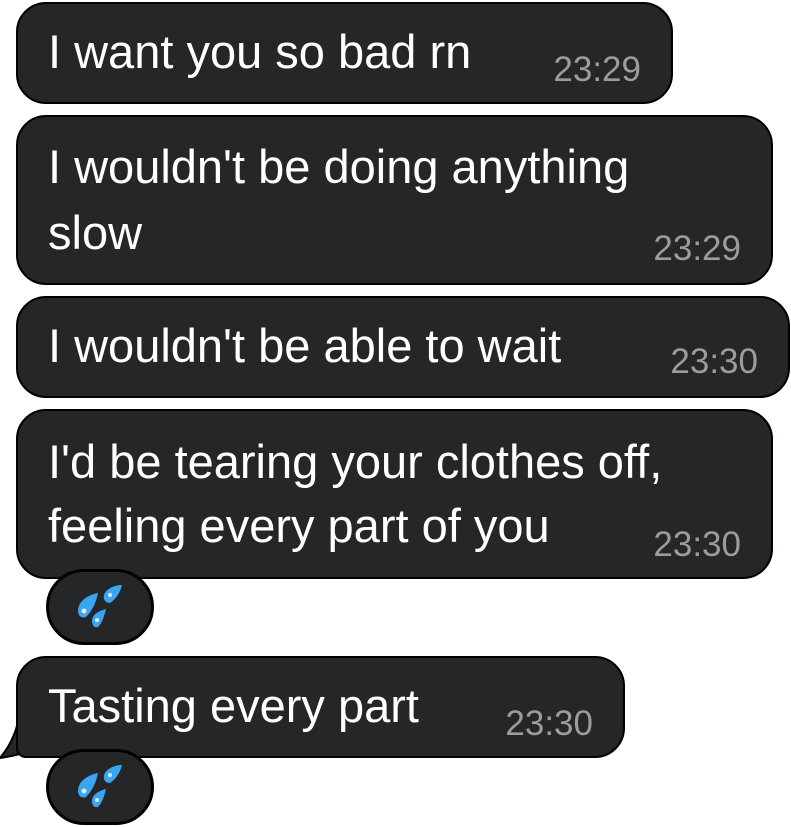 Image resolution: width=791 pixels, height=827 pixels. What do you see at coordinates (339, 166) in the screenshot?
I see `message-text: I wouldn't be doing anything` at bounding box center [339, 166].